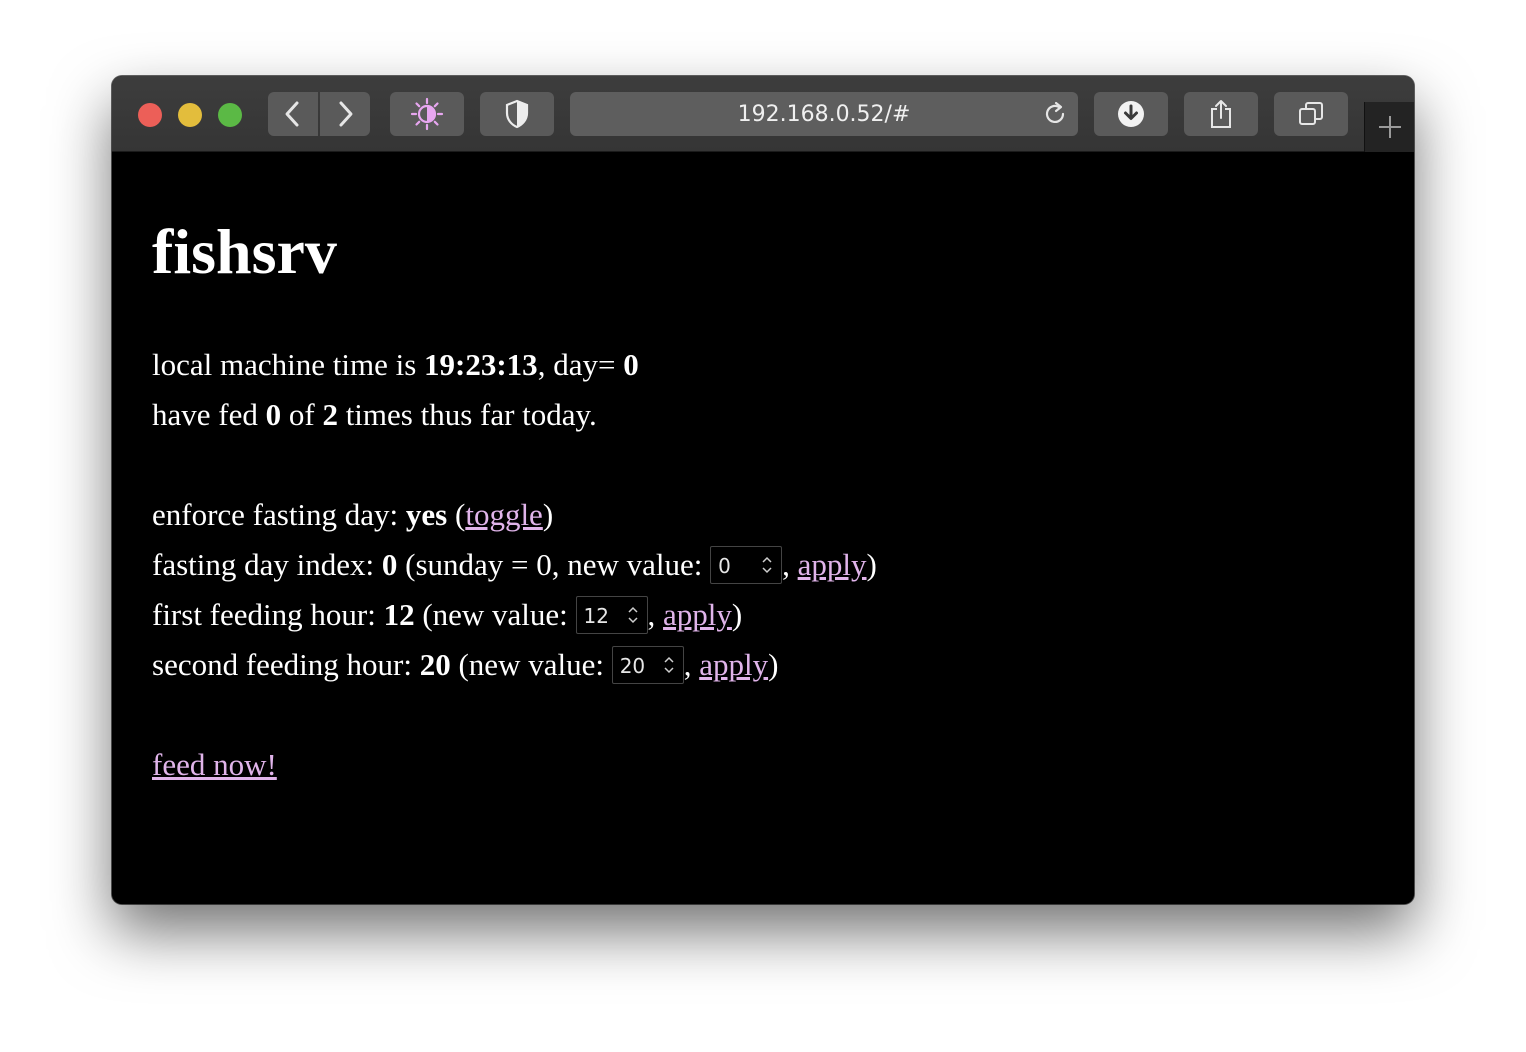 The width and height of the screenshot is (1526, 1052). I want to click on new-tab-icon, so click(1390, 127).